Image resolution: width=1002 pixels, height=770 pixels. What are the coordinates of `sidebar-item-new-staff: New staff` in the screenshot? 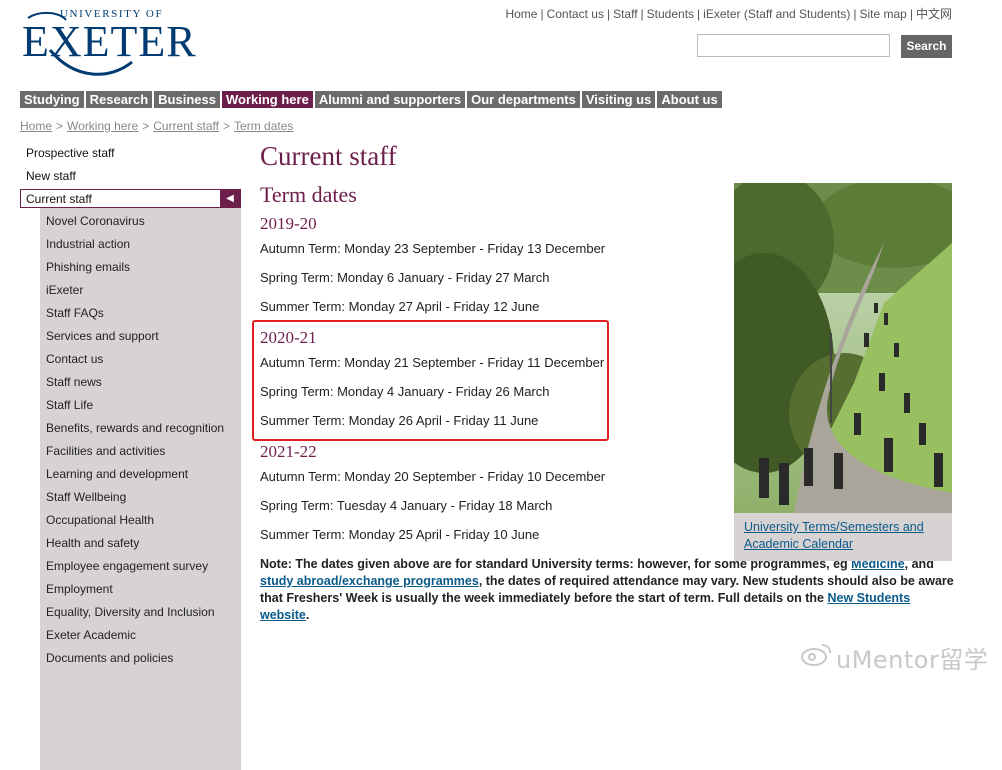 It's located at (130, 176).